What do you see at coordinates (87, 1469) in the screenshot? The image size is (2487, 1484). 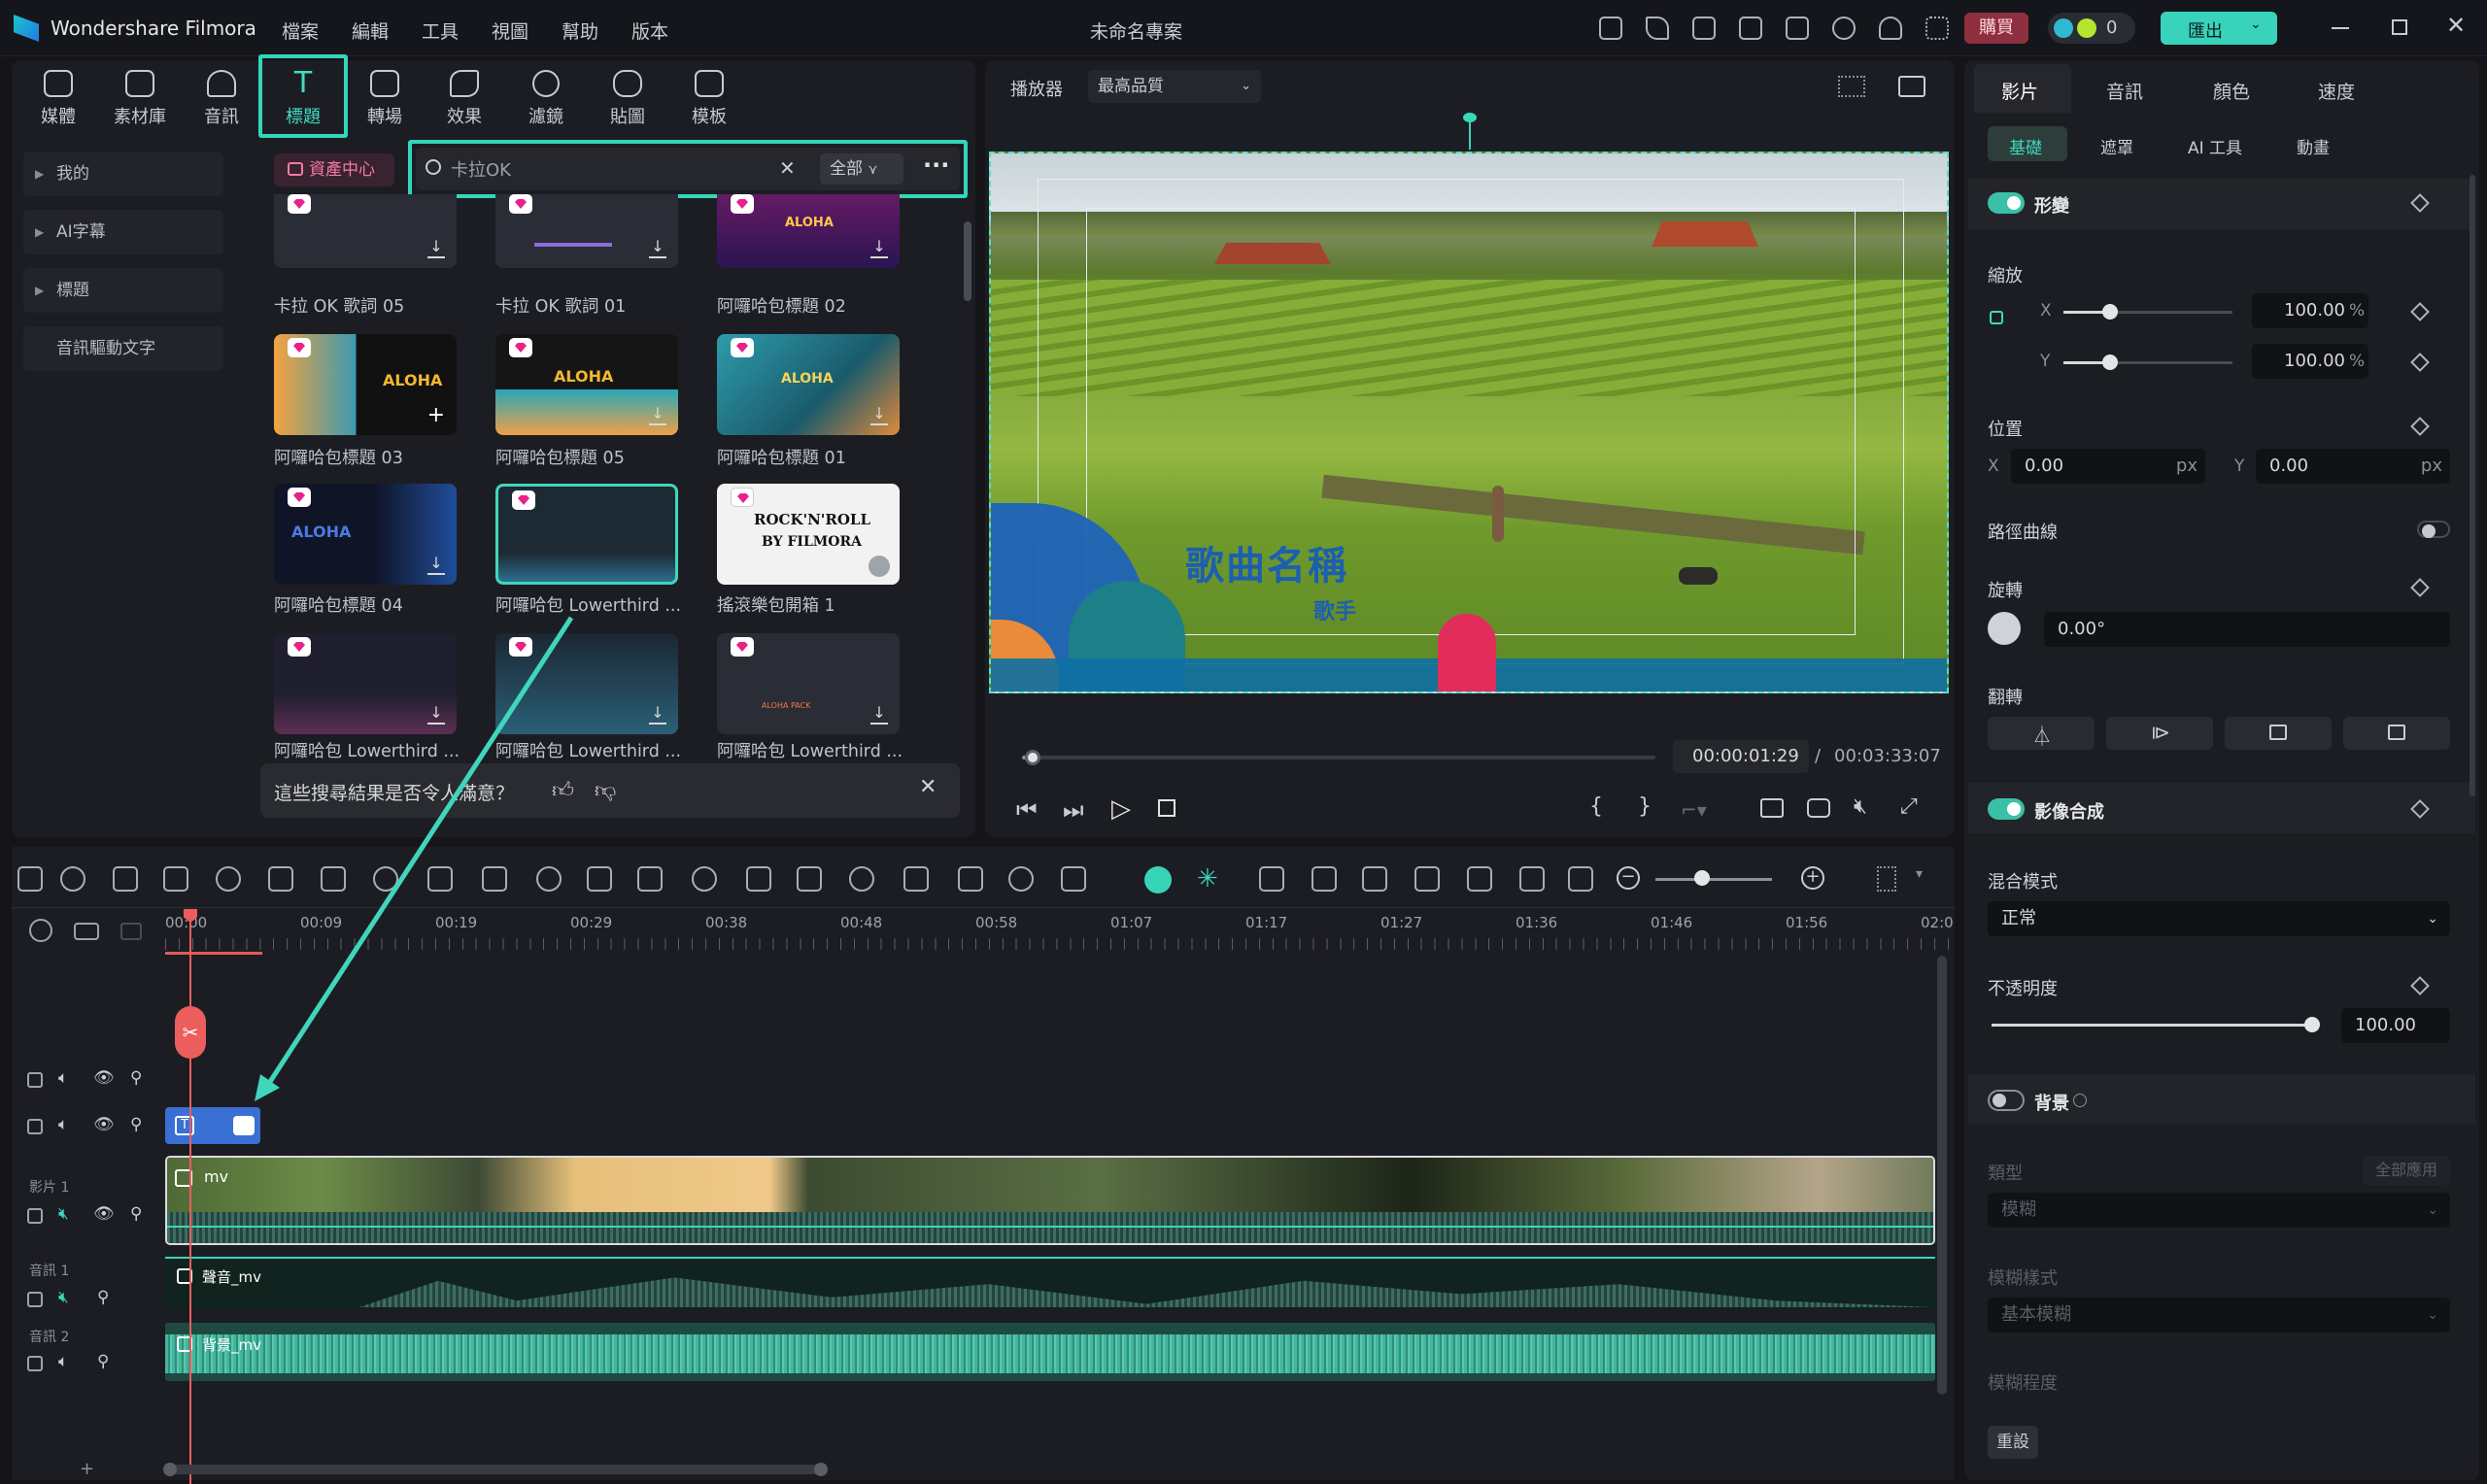 I see `add-track-icon: +` at bounding box center [87, 1469].